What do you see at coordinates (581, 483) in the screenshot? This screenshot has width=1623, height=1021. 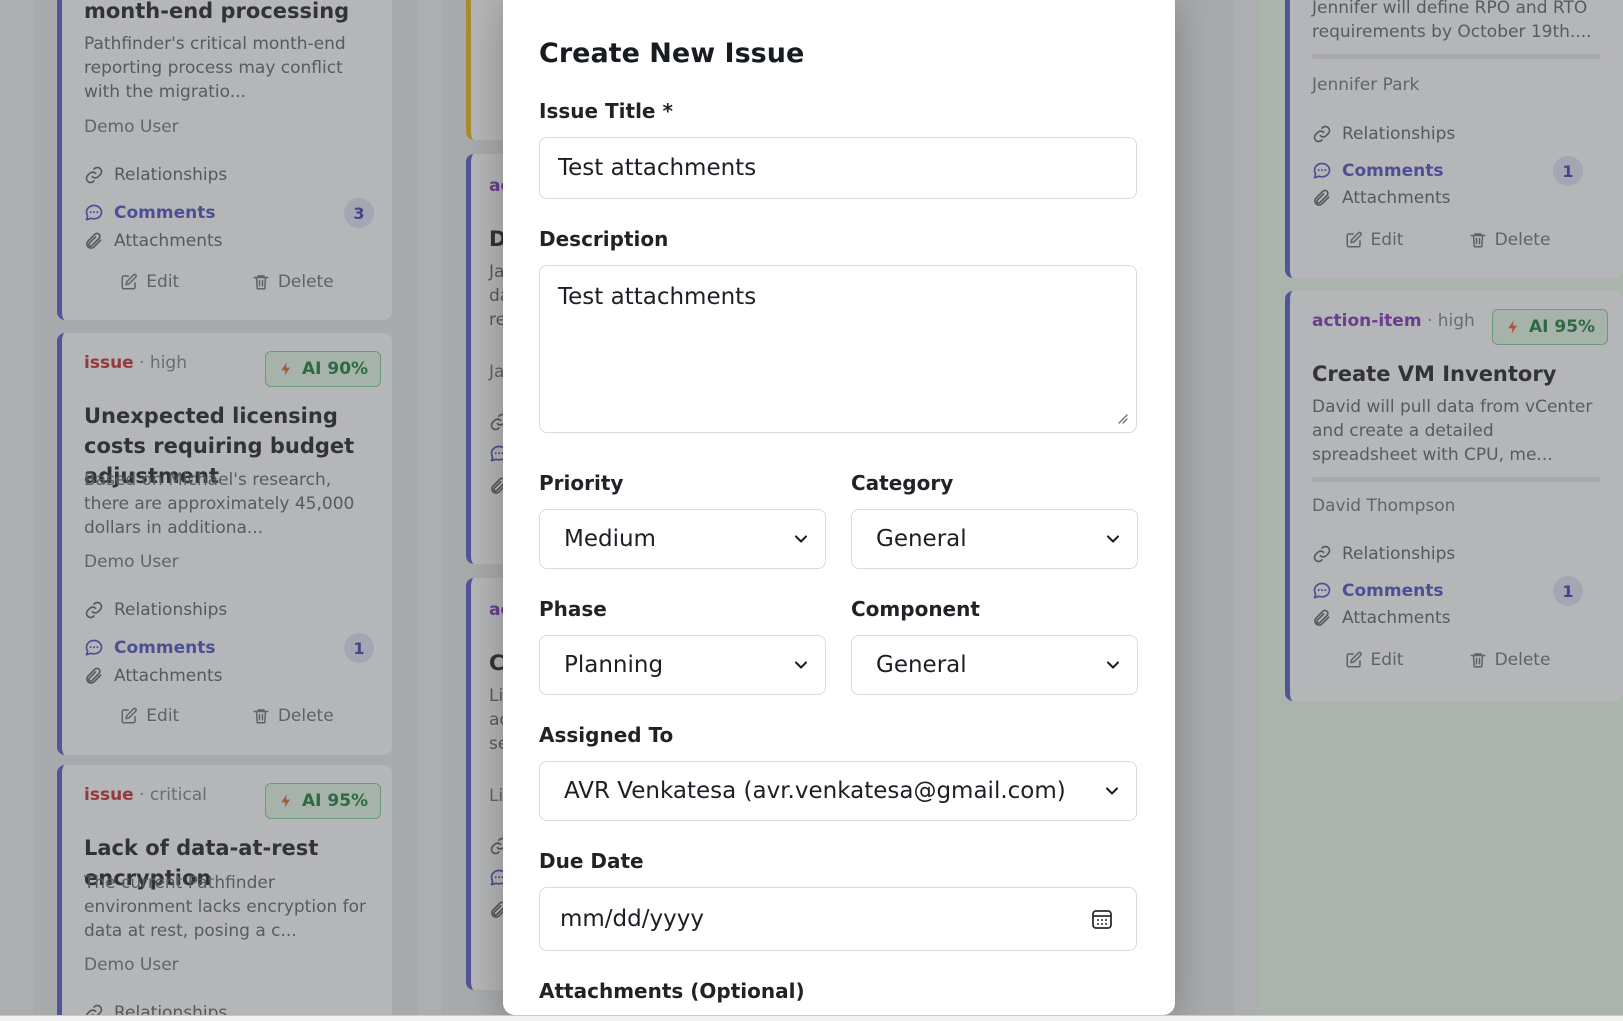 I see `priority-label: Priority` at bounding box center [581, 483].